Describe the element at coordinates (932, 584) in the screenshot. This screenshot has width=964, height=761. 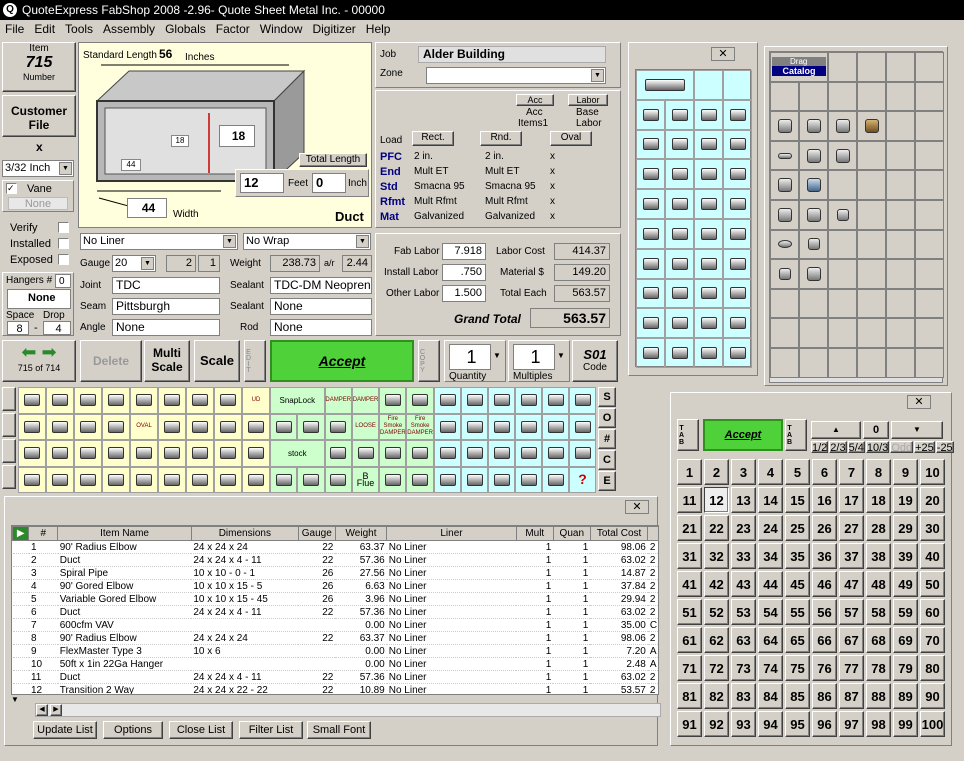
I see `number-key: 50` at that location.